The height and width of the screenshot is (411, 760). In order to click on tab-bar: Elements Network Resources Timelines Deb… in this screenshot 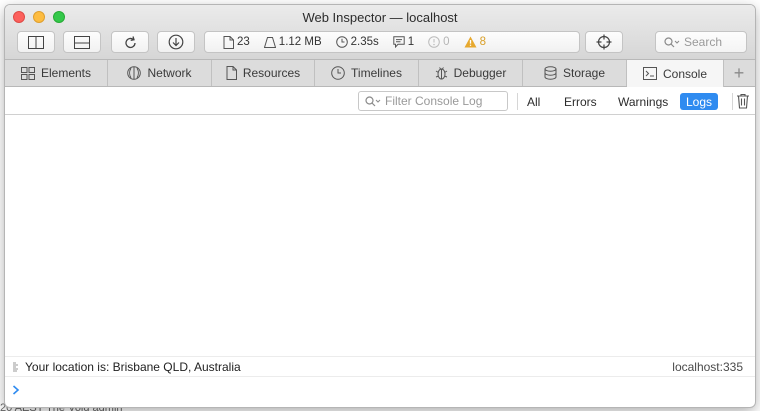, I will do `click(380, 73)`.